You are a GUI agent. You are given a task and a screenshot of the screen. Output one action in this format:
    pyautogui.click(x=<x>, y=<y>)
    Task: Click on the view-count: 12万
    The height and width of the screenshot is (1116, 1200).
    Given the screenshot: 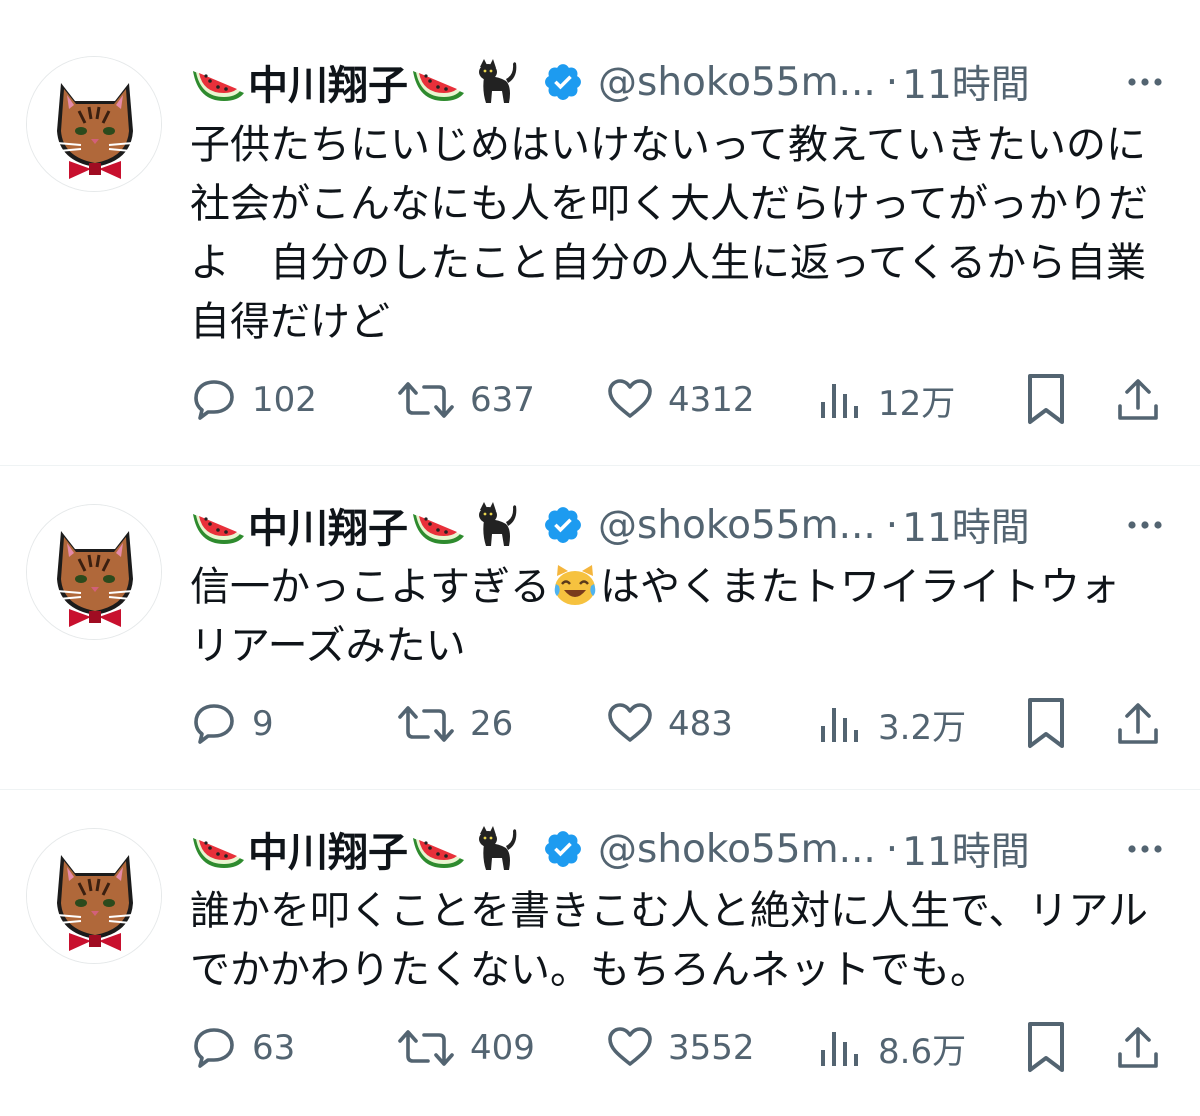 What is the action you would take?
    pyautogui.click(x=917, y=403)
    